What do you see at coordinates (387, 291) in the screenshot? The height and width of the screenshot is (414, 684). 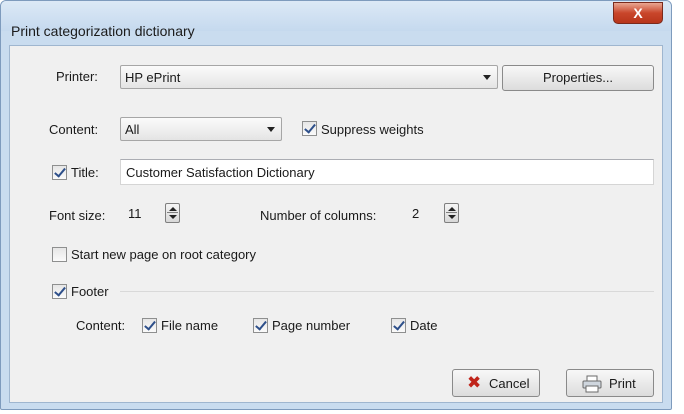 I see `footer-divider` at bounding box center [387, 291].